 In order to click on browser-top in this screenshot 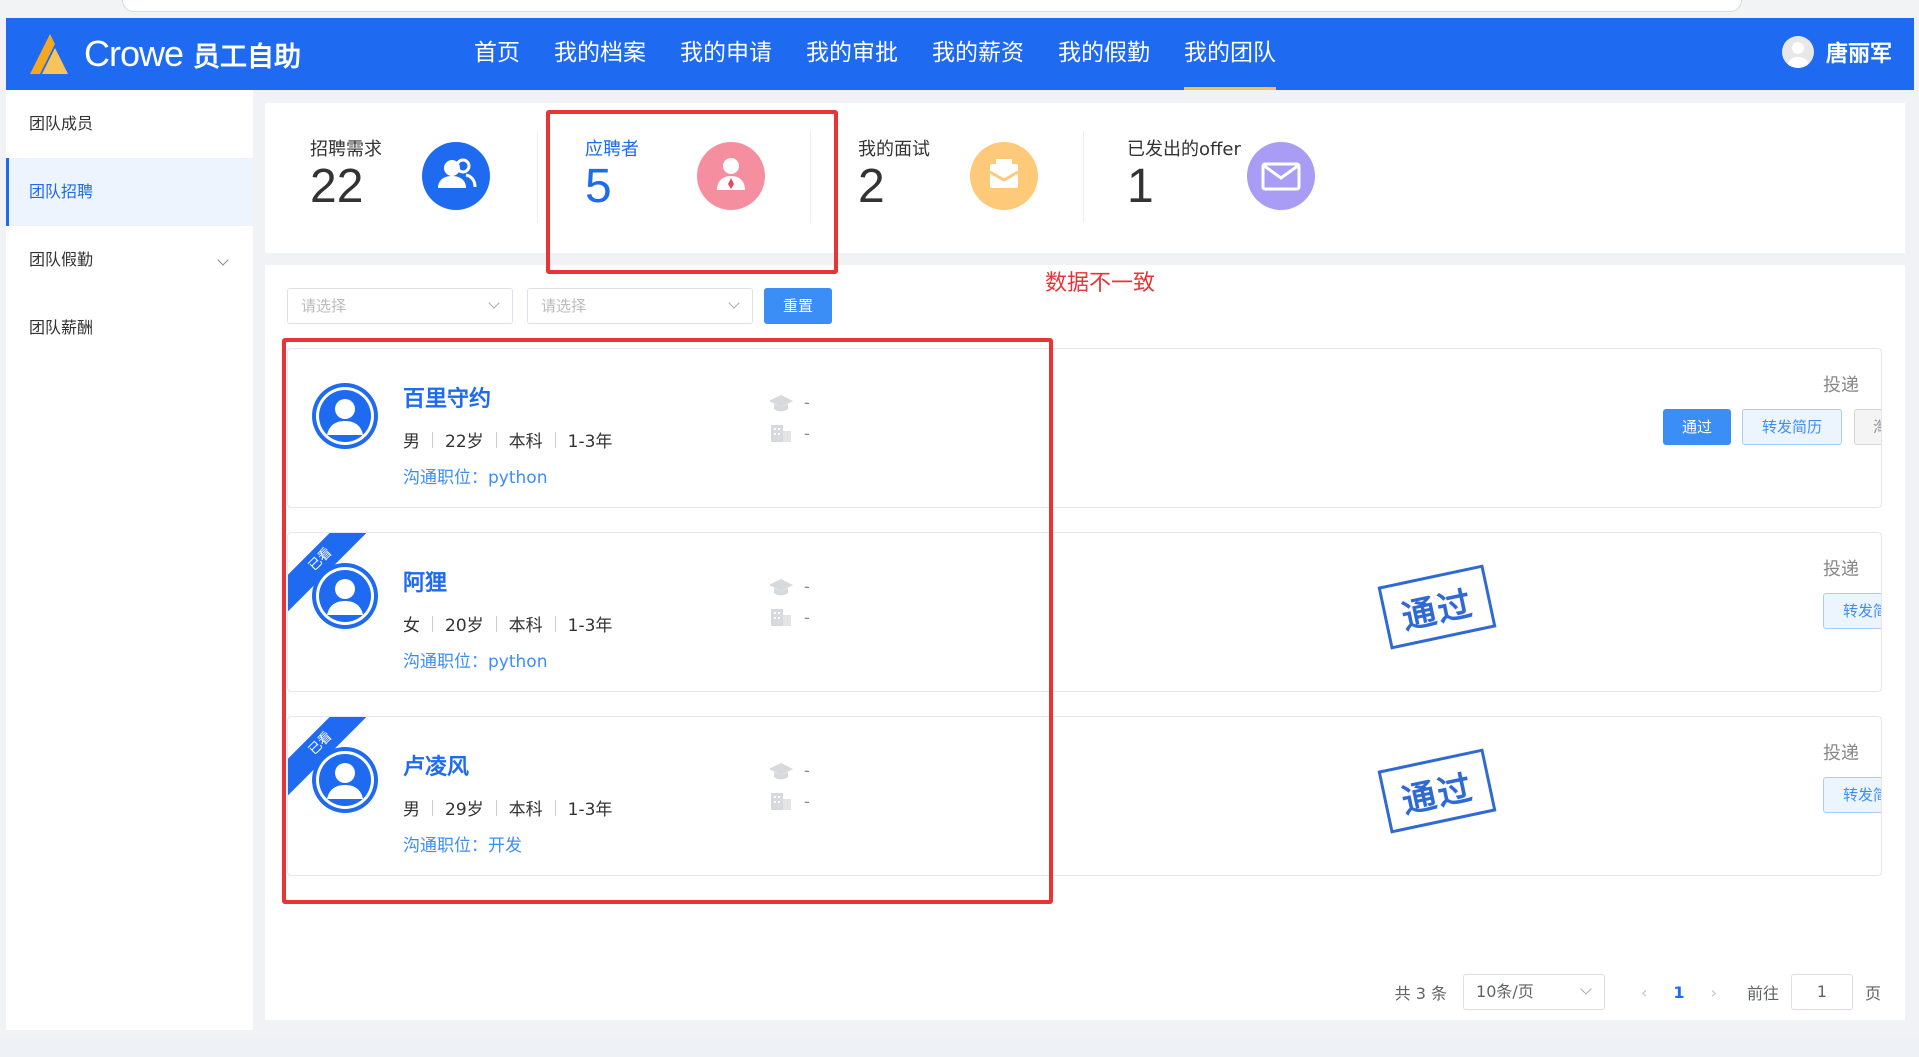, I will do `click(959, 9)`.